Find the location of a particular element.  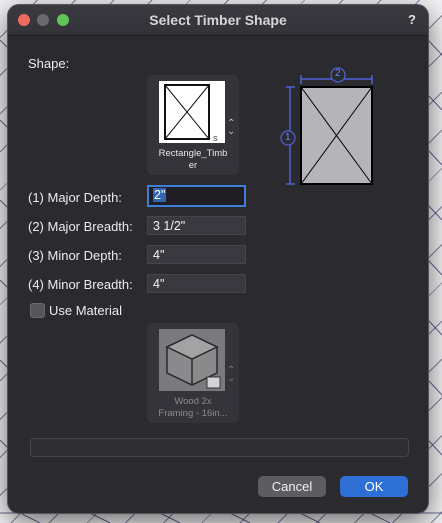

breadth-dimension-label: 2 is located at coordinates (338, 73).